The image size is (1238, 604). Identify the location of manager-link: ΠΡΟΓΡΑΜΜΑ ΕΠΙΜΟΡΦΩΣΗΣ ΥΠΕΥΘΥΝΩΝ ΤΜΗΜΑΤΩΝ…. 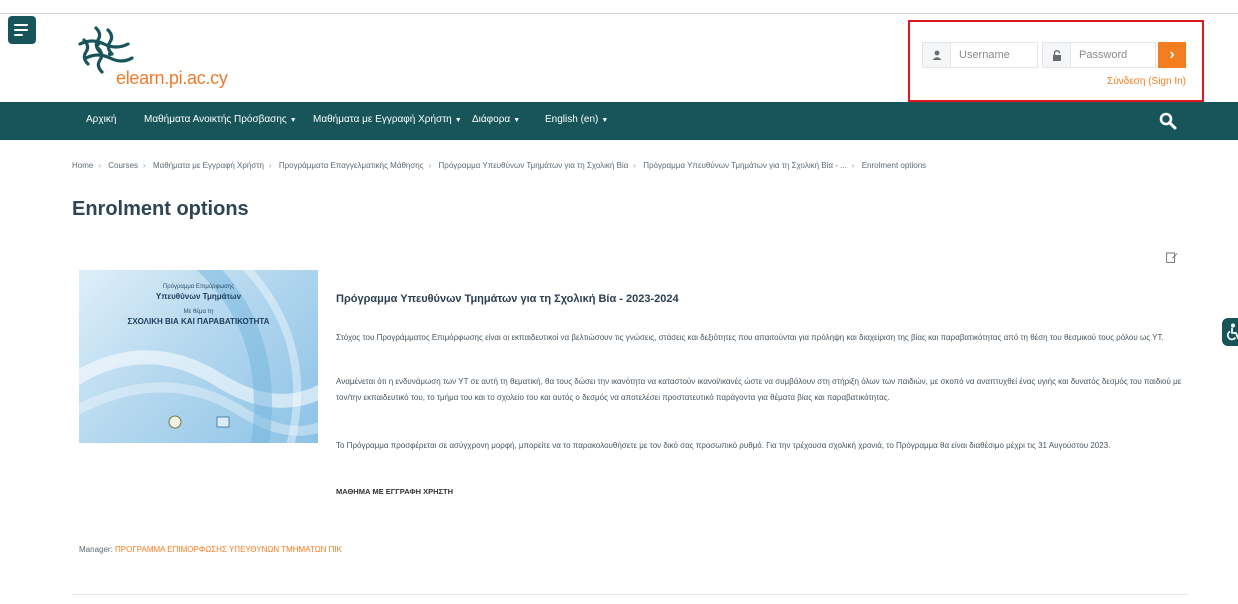
(228, 549).